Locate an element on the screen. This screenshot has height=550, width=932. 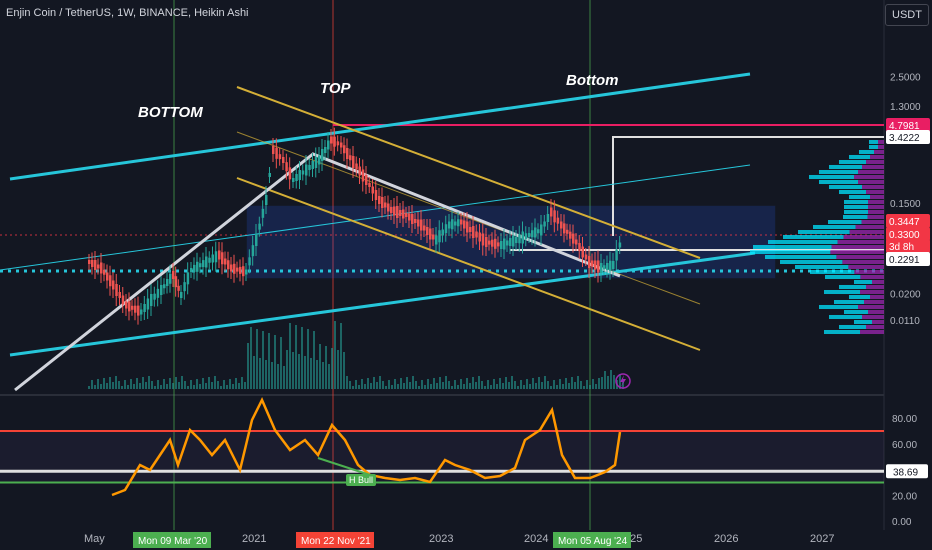
currency-button: USDT is located at coordinates (907, 15).